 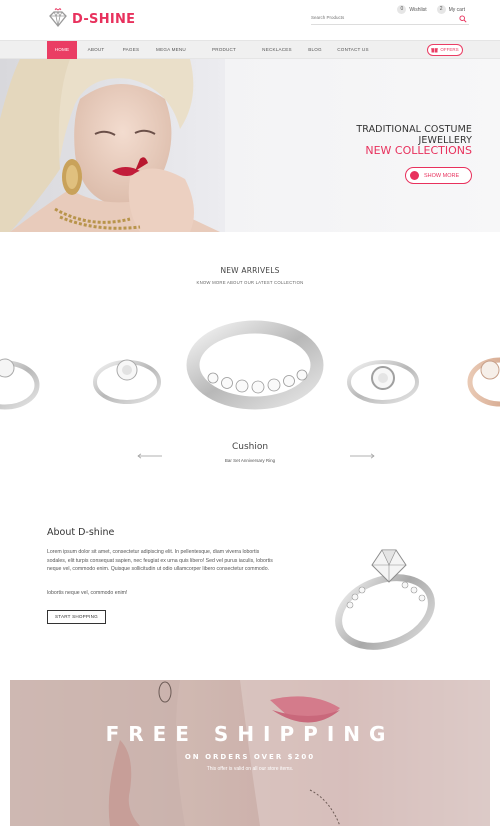 I want to click on start-shopping-button: START SHOPPING, so click(x=76, y=617).